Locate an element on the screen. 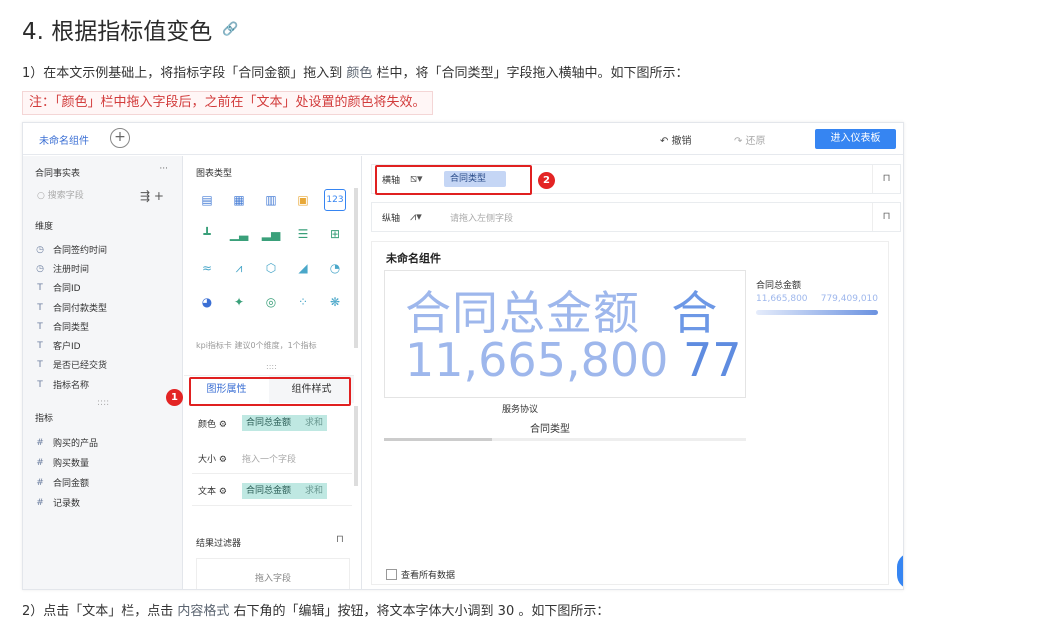 This screenshot has height=625, width=1039. area-chart-icon: ◢ is located at coordinates (303, 268).